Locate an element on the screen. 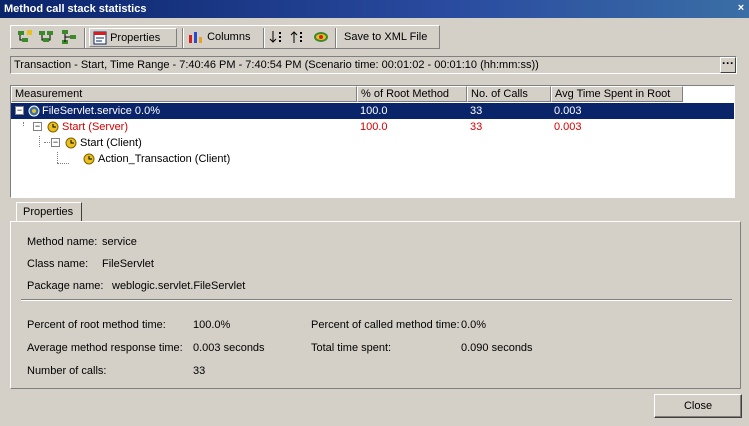 This screenshot has width=749, height=426. total-time-value: 0.090 seconds is located at coordinates (497, 348).